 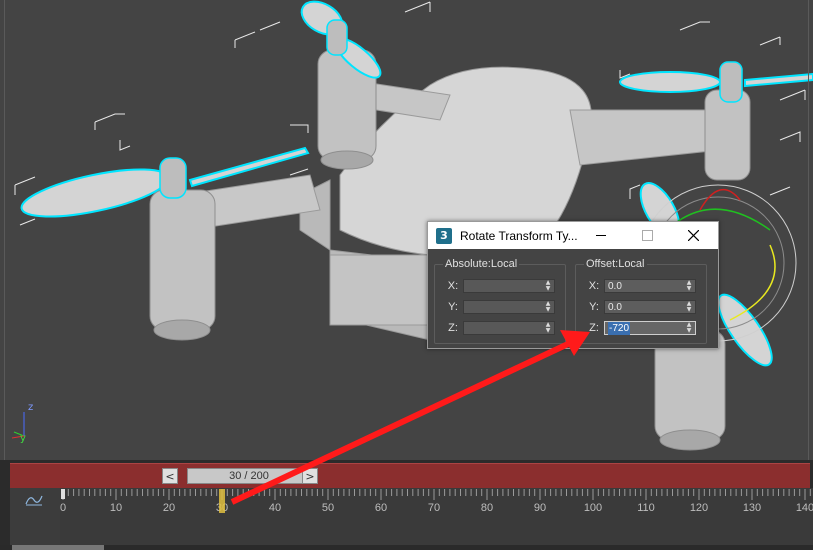 I want to click on offset-y-row: Y: 0.0 ▲ ▼, so click(x=640, y=307).